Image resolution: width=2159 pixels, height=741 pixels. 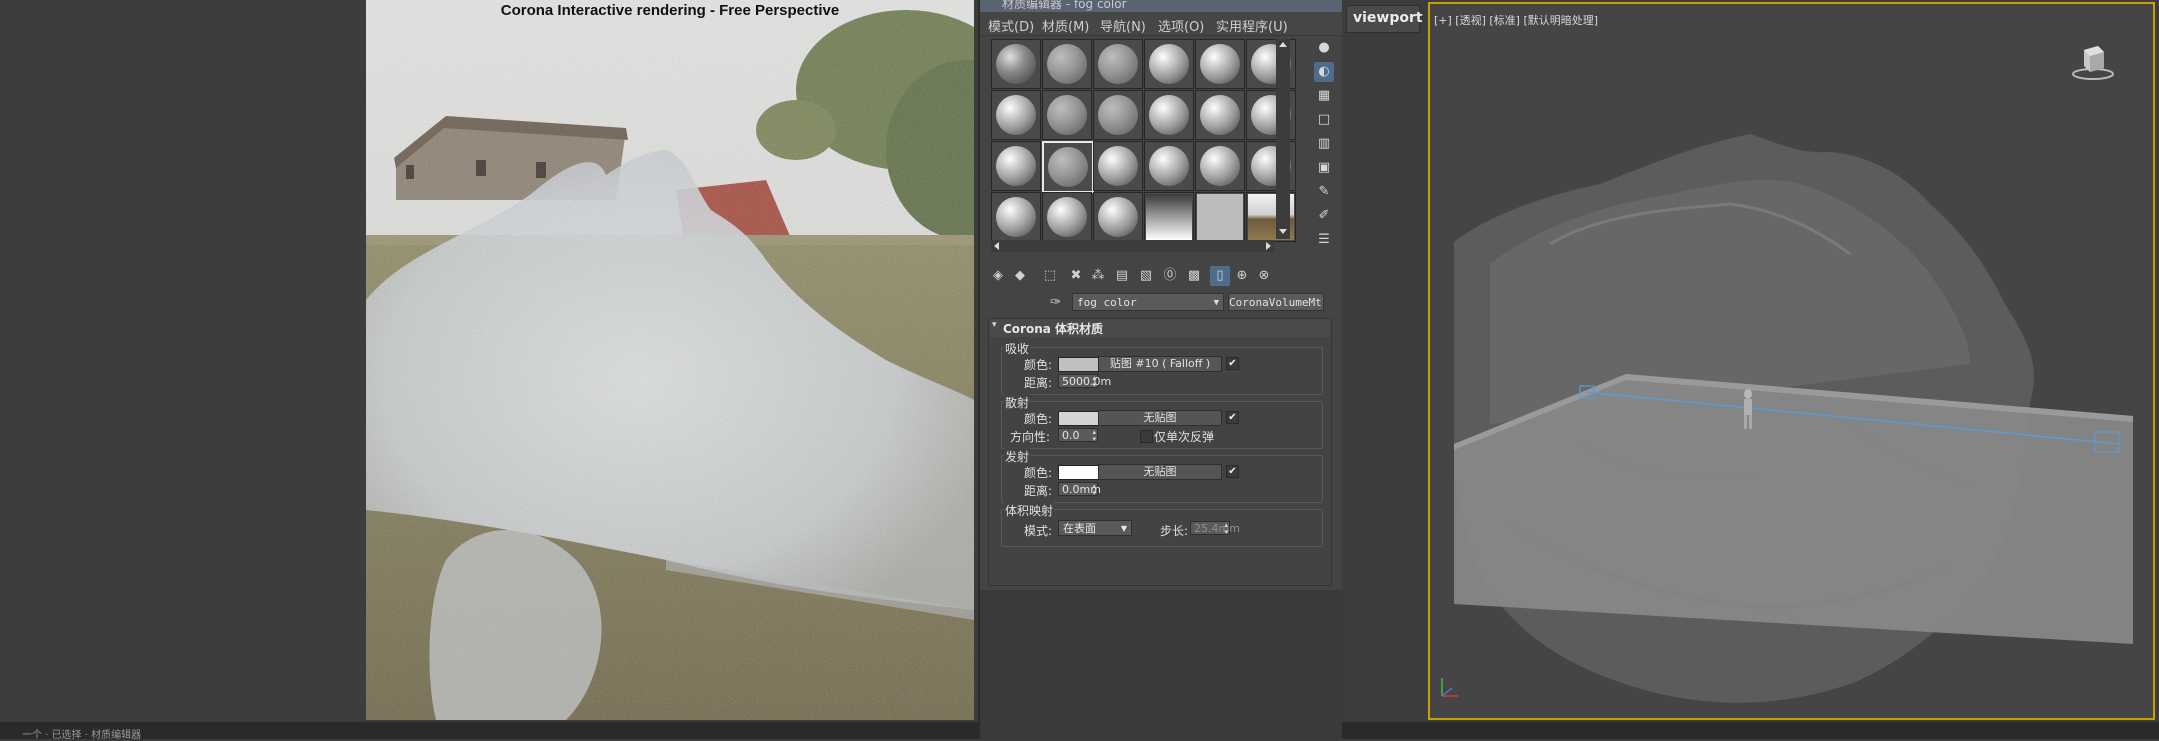 I want to click on viewport-tab: viewport, so click(x=1384, y=19).